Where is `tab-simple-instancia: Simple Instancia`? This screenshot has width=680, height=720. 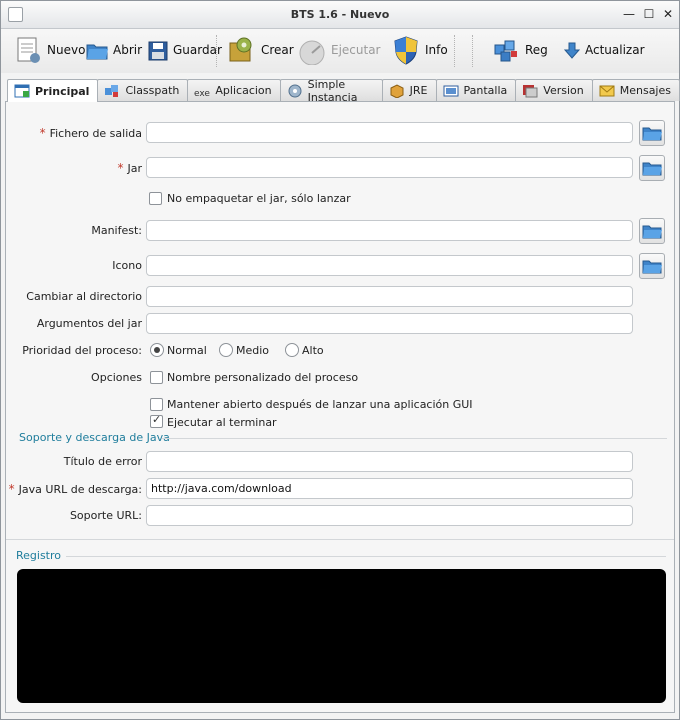 tab-simple-instancia: Simple Instancia is located at coordinates (331, 90).